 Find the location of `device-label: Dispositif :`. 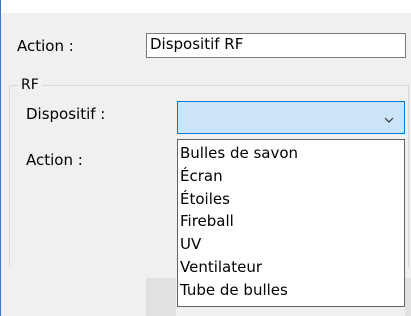

device-label: Dispositif : is located at coordinates (66, 114).